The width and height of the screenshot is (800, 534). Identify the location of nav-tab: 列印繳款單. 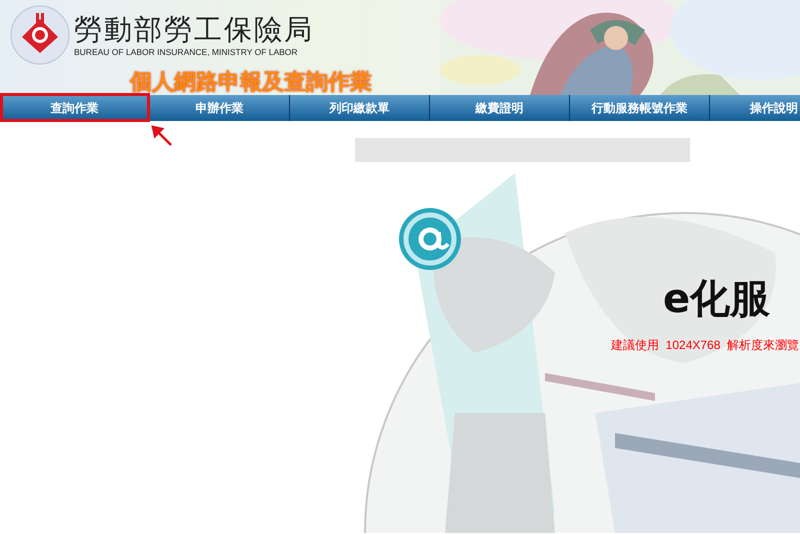
(360, 108).